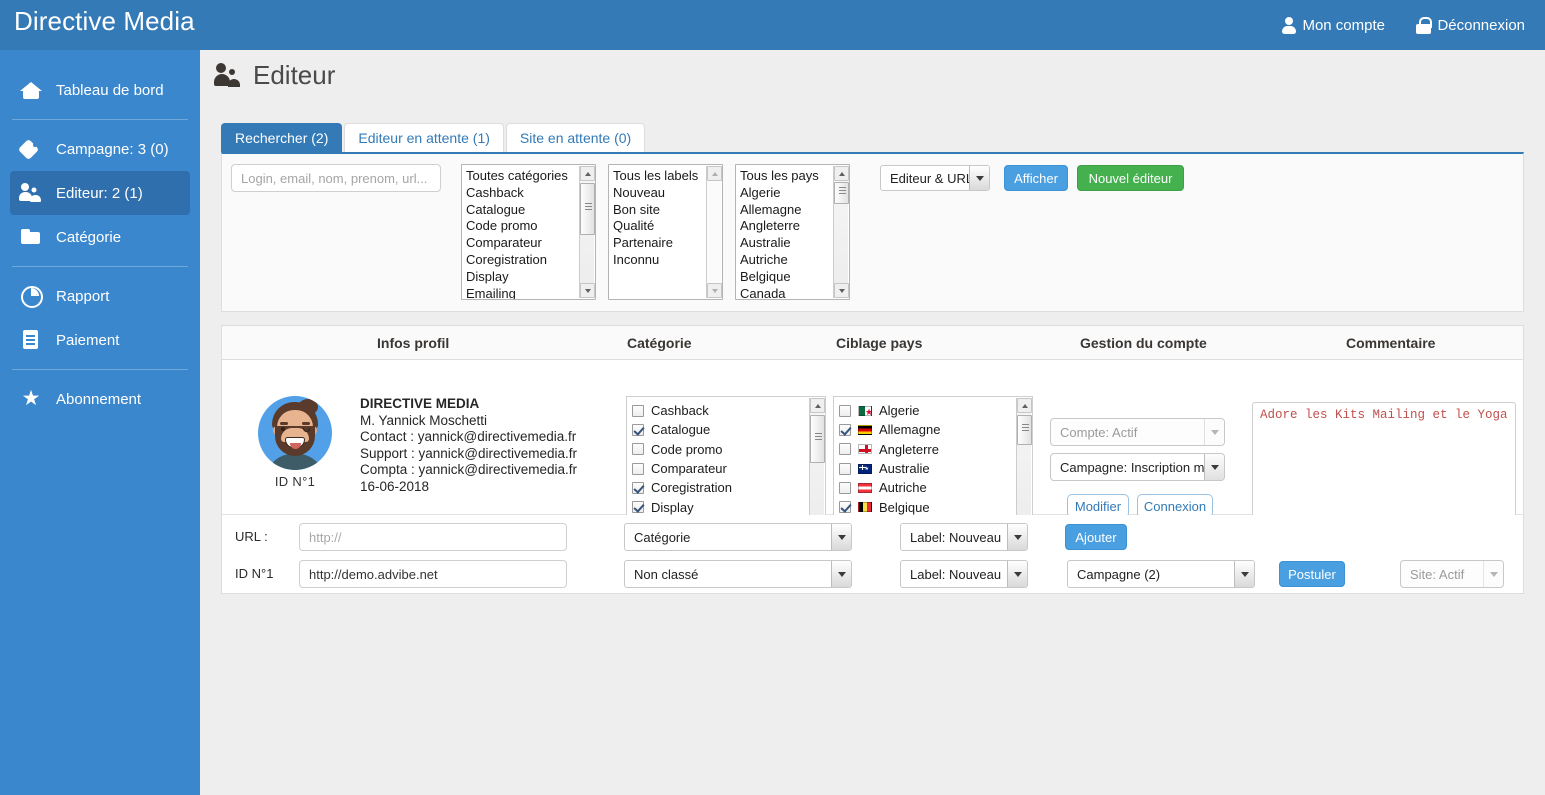 The height and width of the screenshot is (795, 1545). What do you see at coordinates (100, 399) in the screenshot?
I see `sidebar-item-abonnement: ★ Abonnement` at bounding box center [100, 399].